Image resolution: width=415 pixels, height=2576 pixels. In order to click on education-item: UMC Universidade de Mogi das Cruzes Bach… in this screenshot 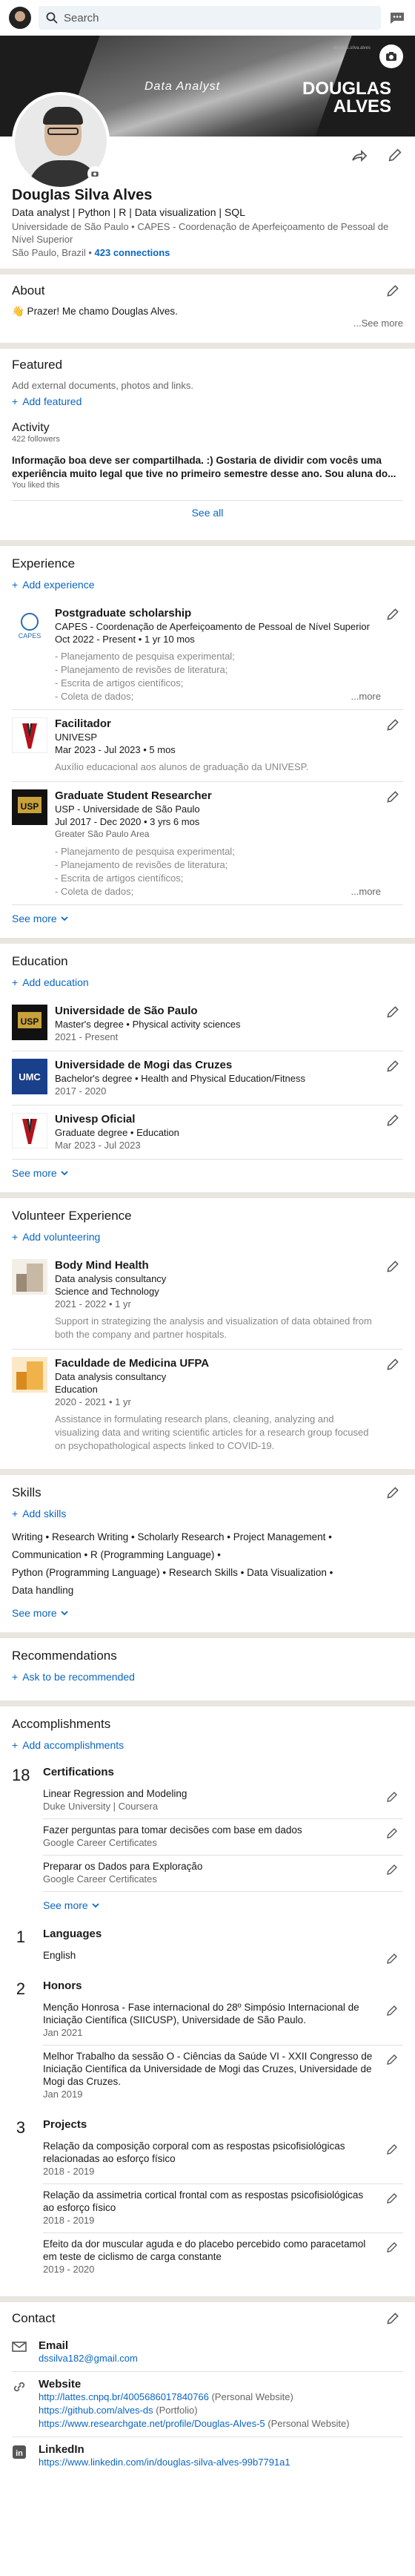, I will do `click(207, 1078)`.